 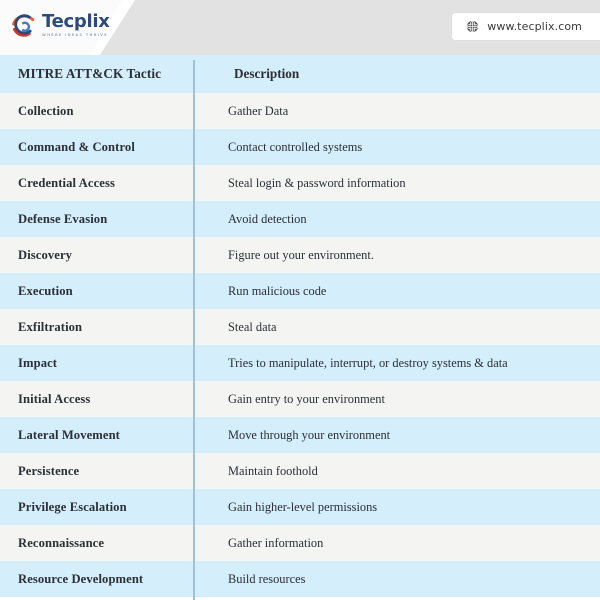 I want to click on cell-description: Figure out your environment., so click(x=301, y=254).